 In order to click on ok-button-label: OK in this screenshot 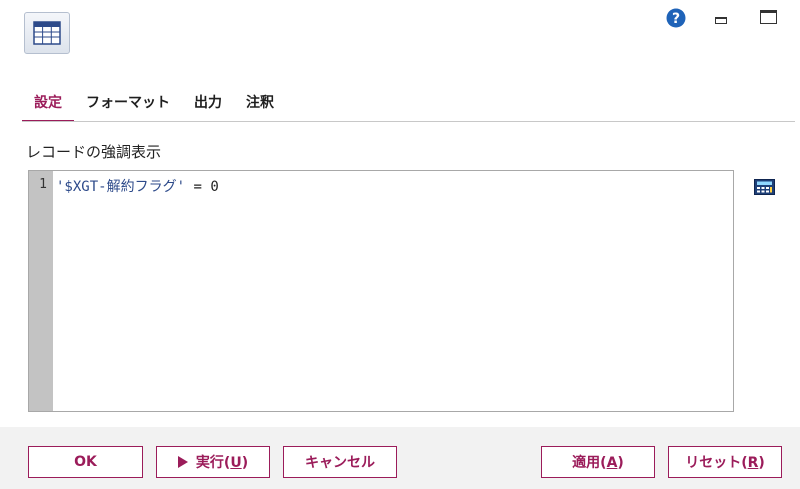, I will do `click(85, 462)`.